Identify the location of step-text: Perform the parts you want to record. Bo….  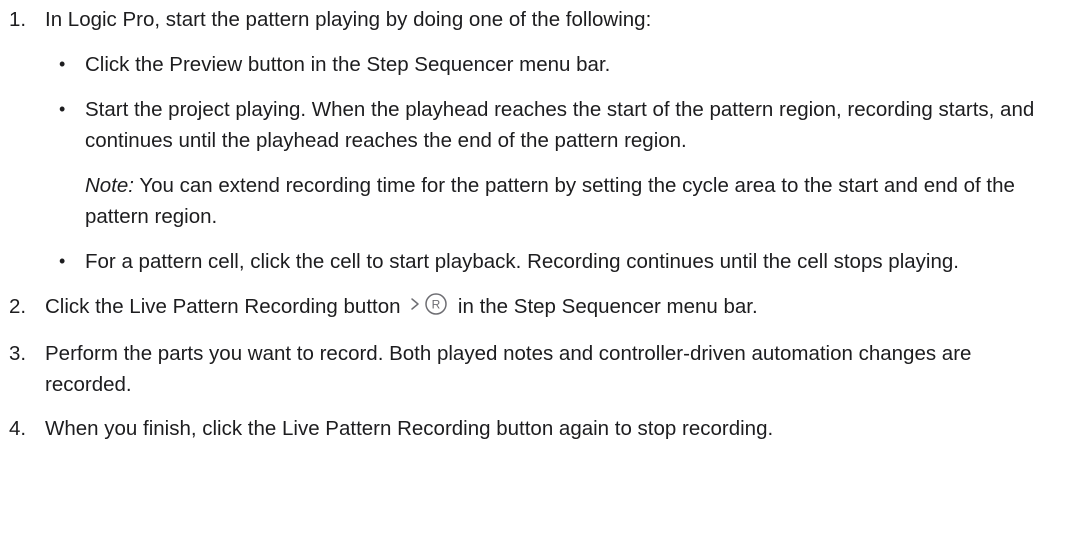
(508, 369).